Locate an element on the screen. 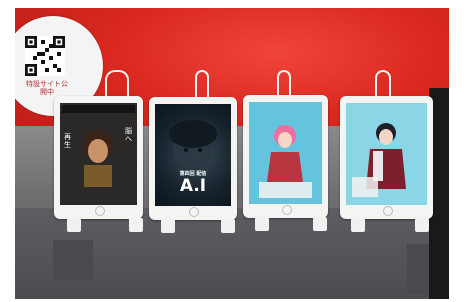 Image resolution: width=464 pixels, height=302 pixels. tablet-3-screen is located at coordinates (285, 153).